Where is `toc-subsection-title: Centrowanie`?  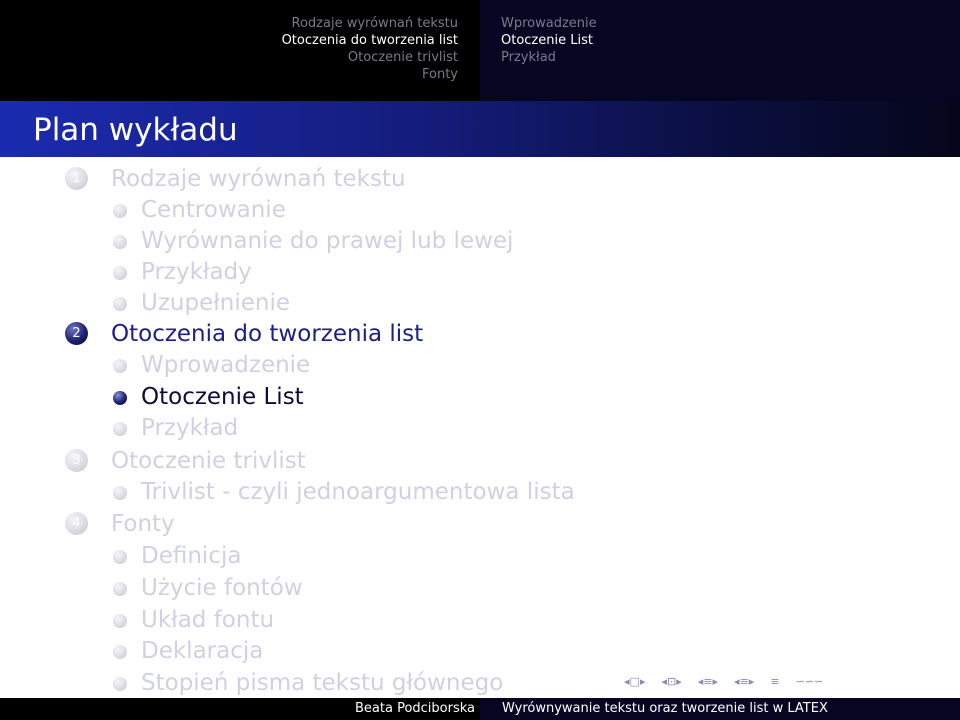
toc-subsection-title: Centrowanie is located at coordinates (213, 210).